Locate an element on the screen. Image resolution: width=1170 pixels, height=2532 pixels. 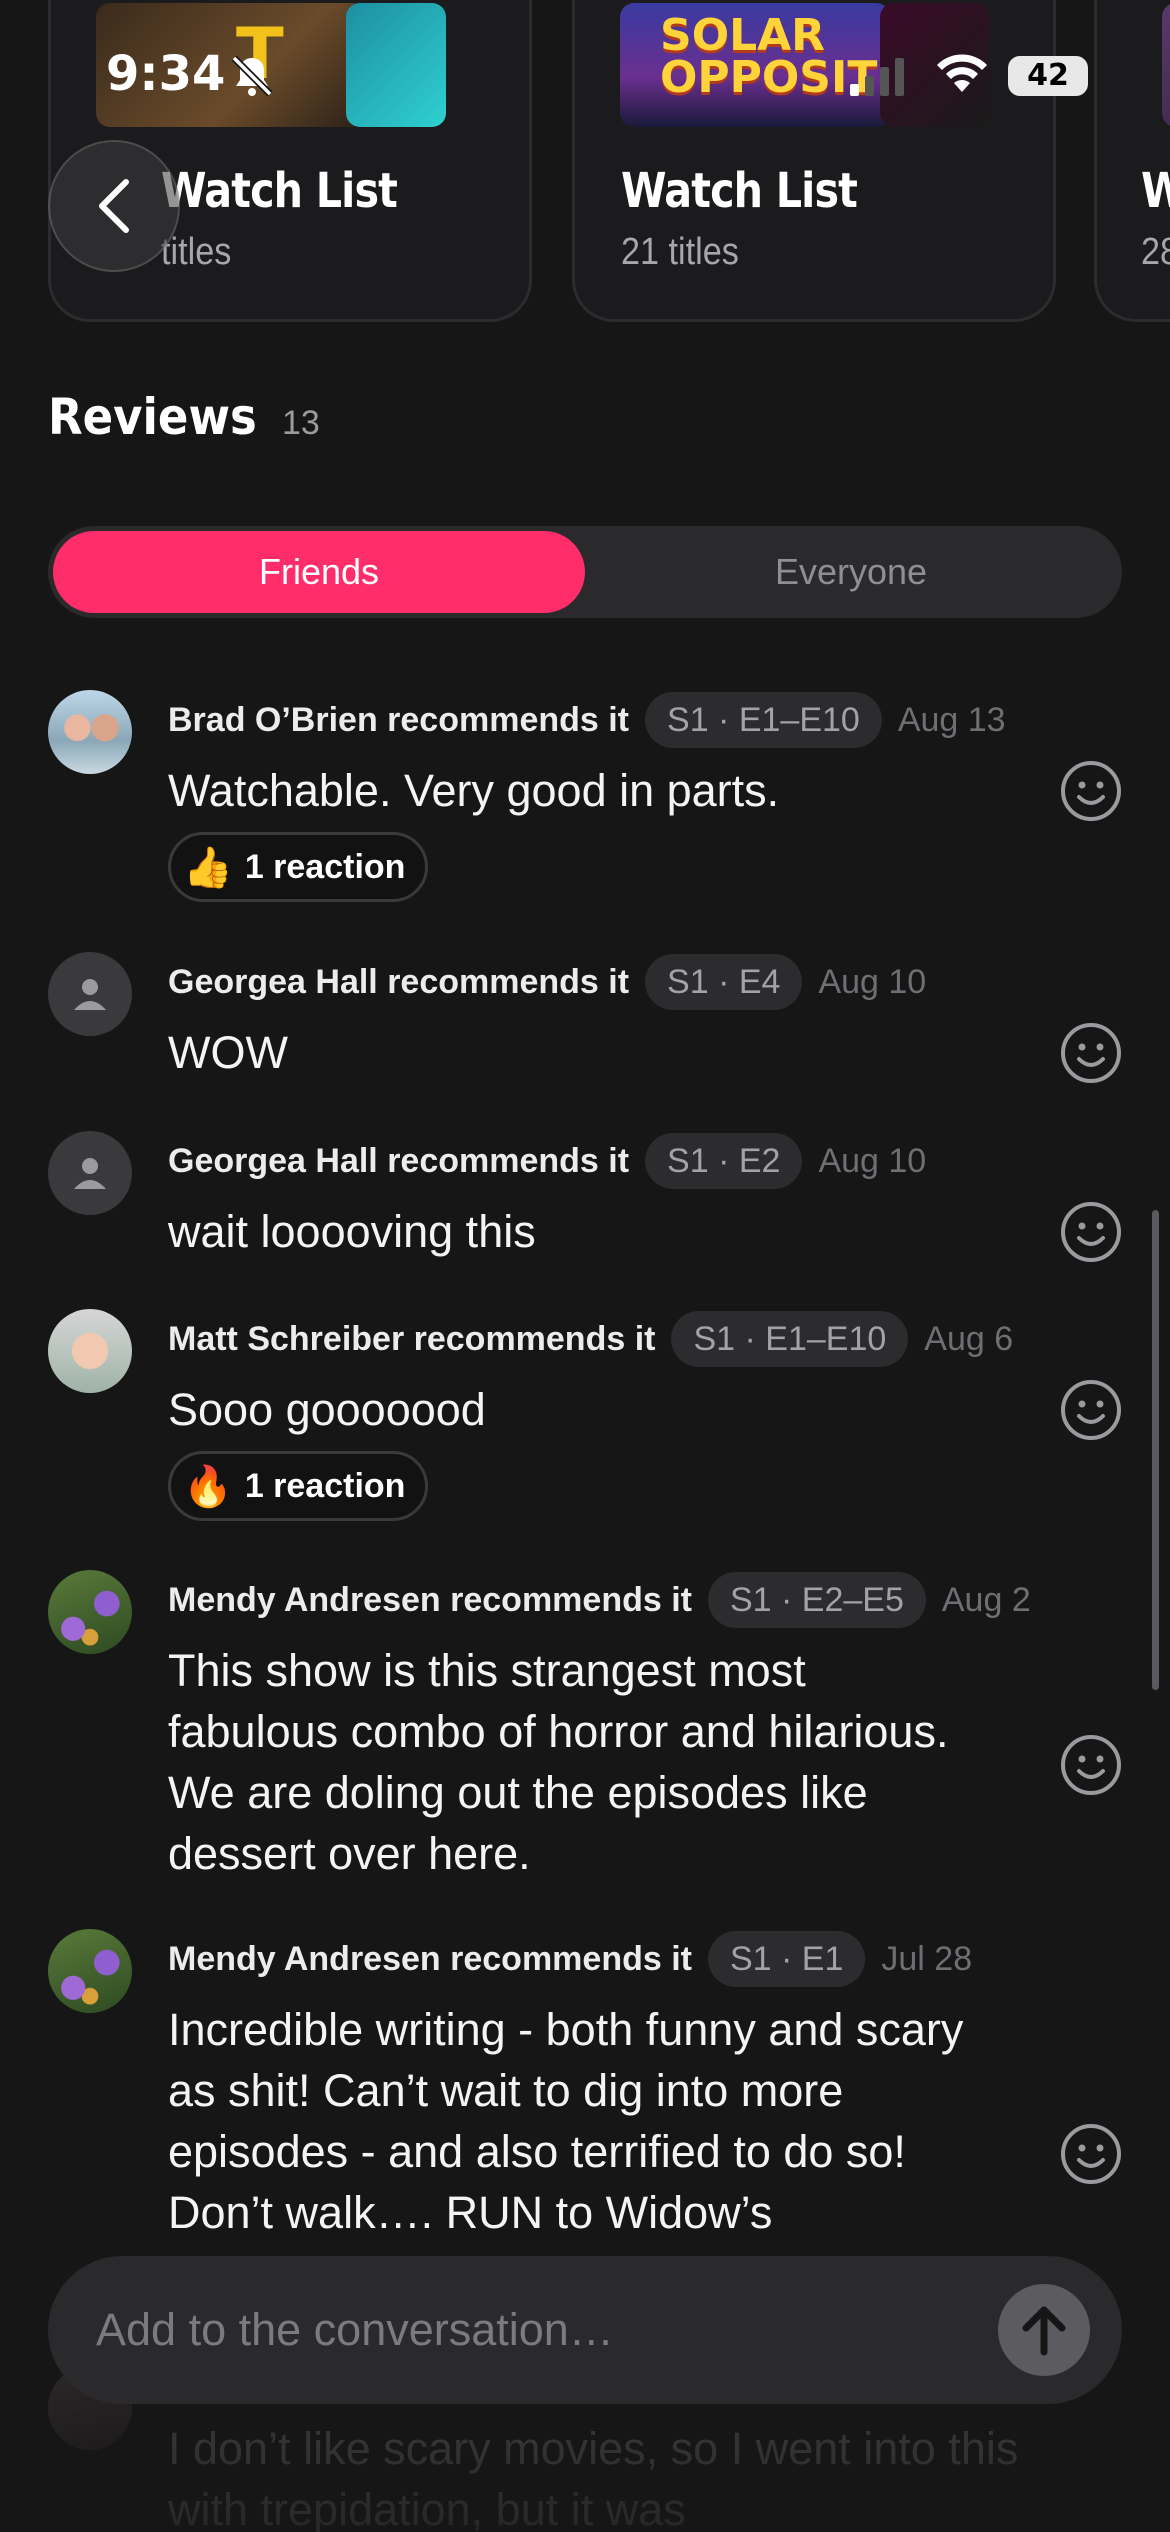
reviews-filter-segment: Friends Everyone is located at coordinates (585, 572).